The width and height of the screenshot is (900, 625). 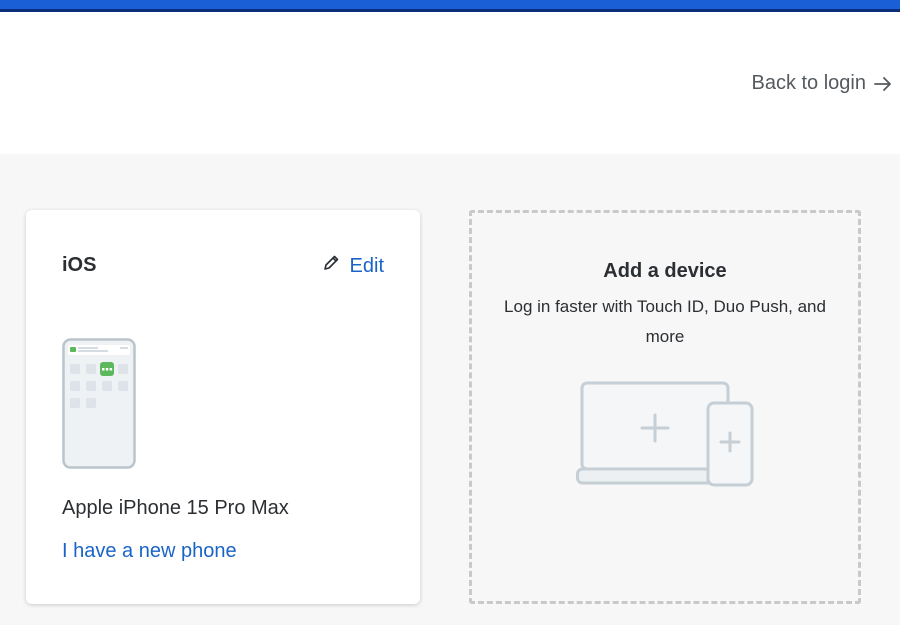 What do you see at coordinates (331, 266) in the screenshot?
I see `pencil-icon` at bounding box center [331, 266].